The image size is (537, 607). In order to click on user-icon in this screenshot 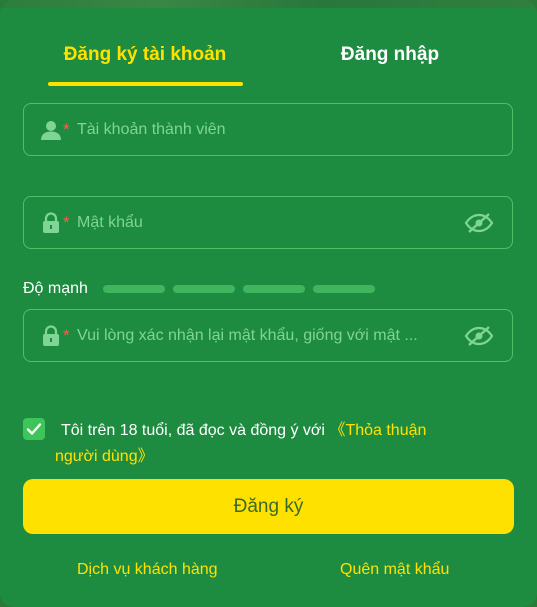, I will do `click(51, 130)`.